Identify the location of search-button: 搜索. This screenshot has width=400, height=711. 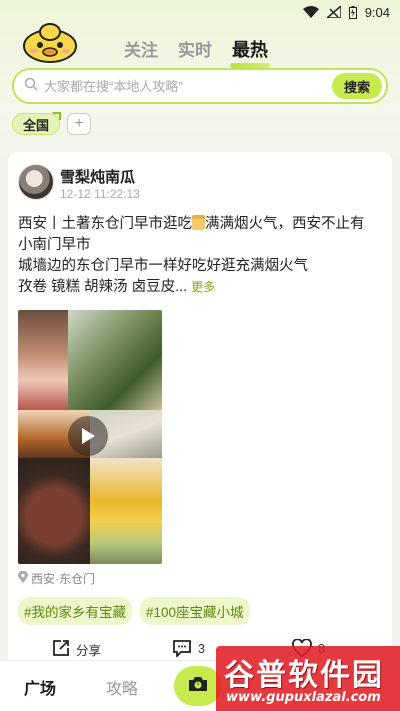
(357, 86).